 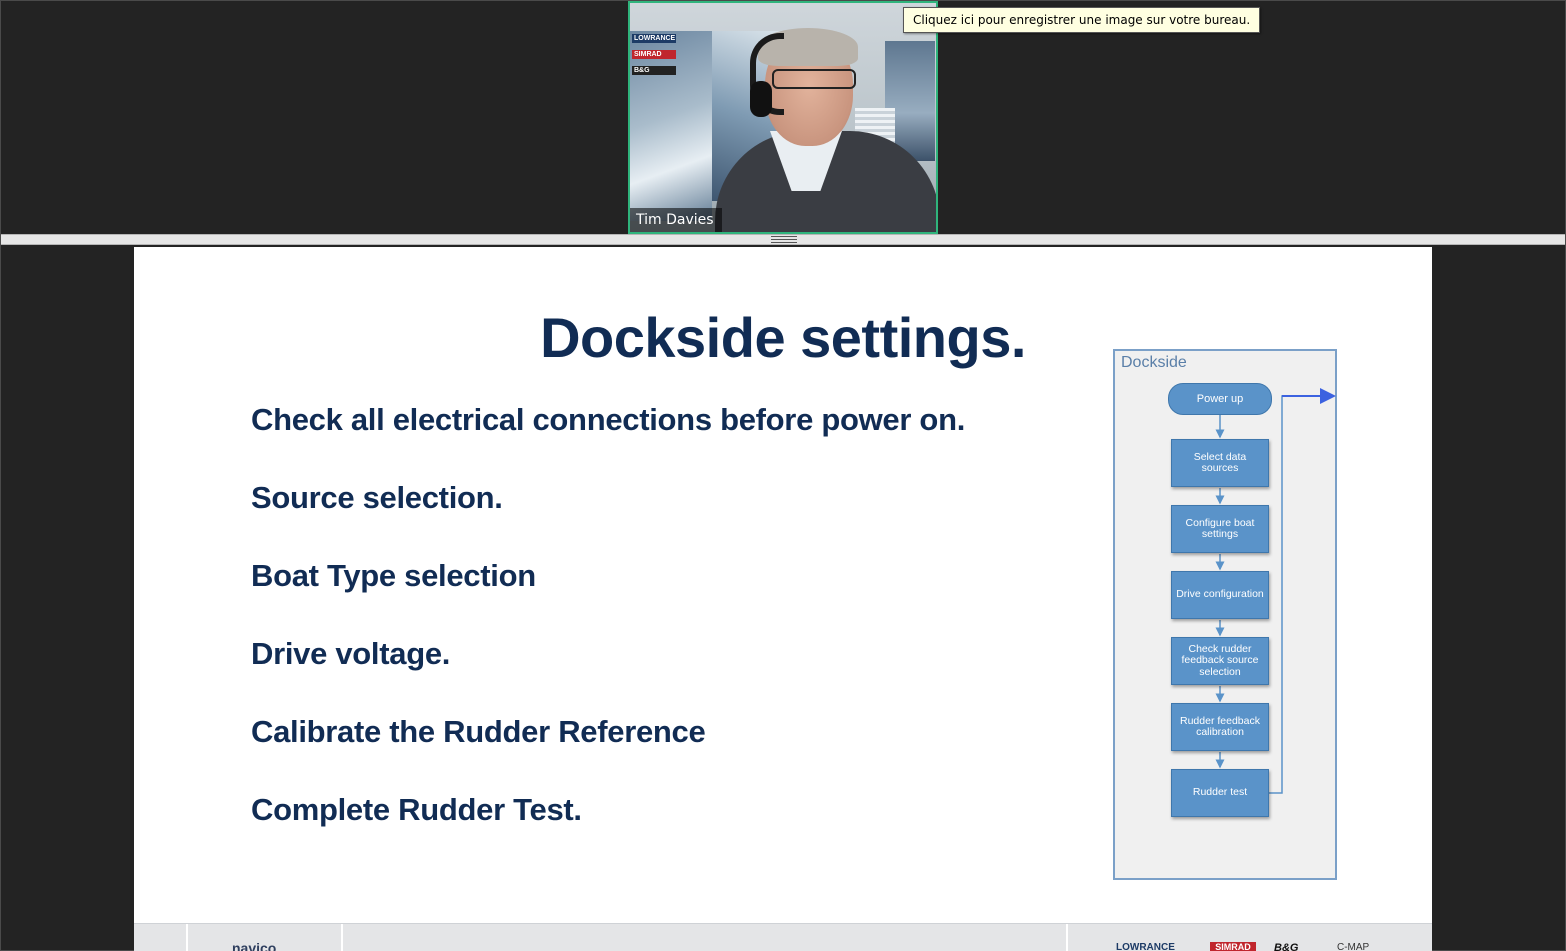 I want to click on slide-bullet: Complete Rudder Test., so click(x=416, y=809).